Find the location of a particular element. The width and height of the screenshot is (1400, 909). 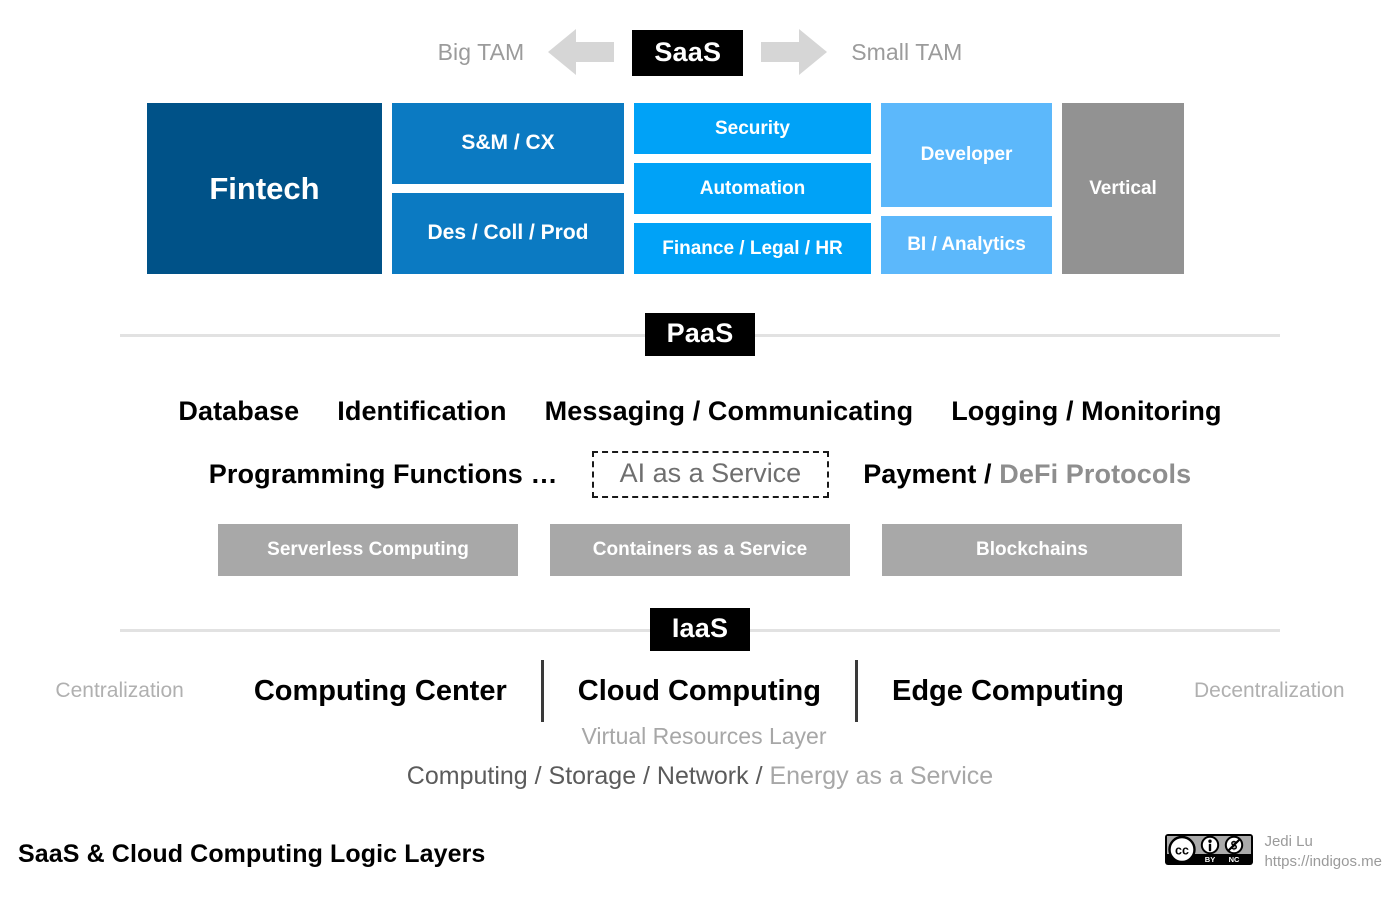

iaas-layer-chip: IaaS is located at coordinates (700, 629).